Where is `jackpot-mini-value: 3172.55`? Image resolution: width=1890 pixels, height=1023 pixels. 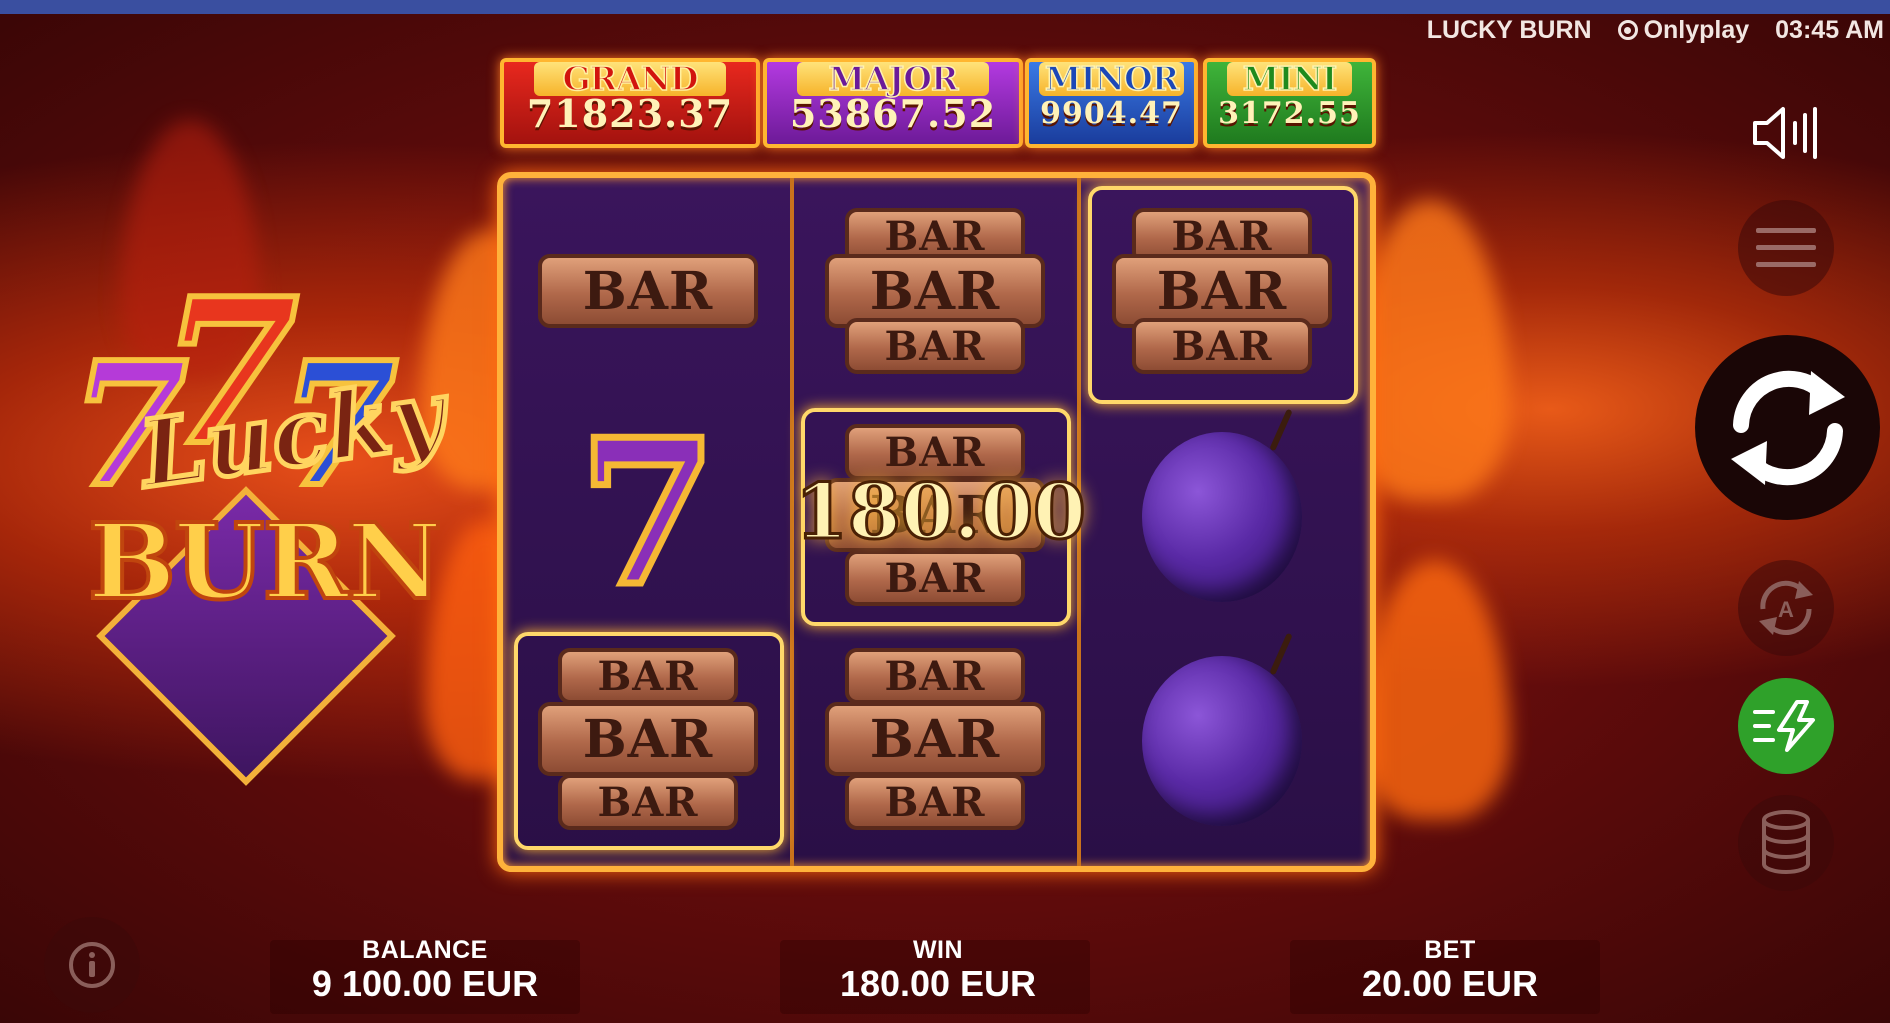 jackpot-mini-value: 3172.55 is located at coordinates (1289, 113).